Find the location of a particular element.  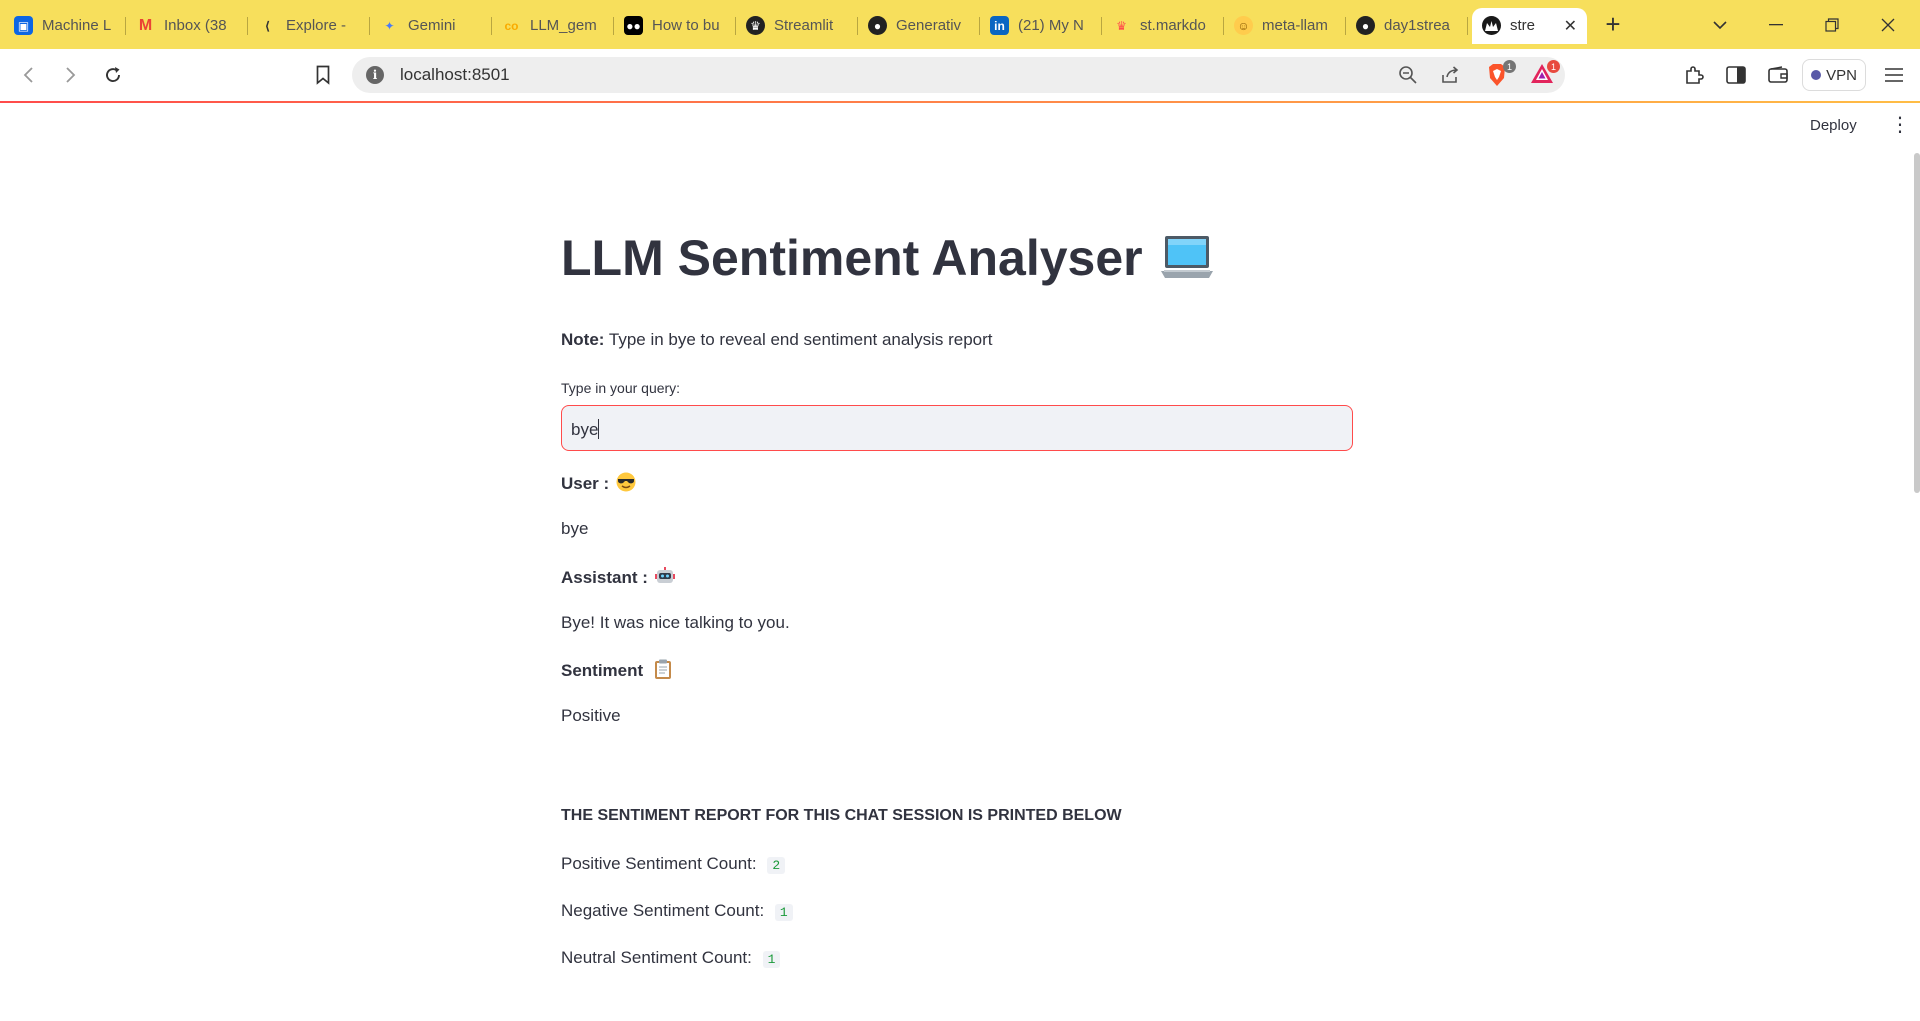

assistant-message: Bye! It was nice talking to you. is located at coordinates (675, 622).